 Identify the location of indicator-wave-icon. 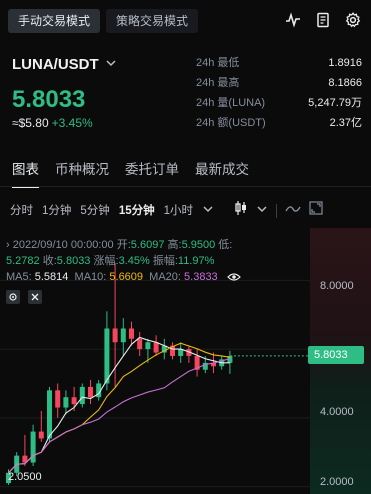
(293, 211).